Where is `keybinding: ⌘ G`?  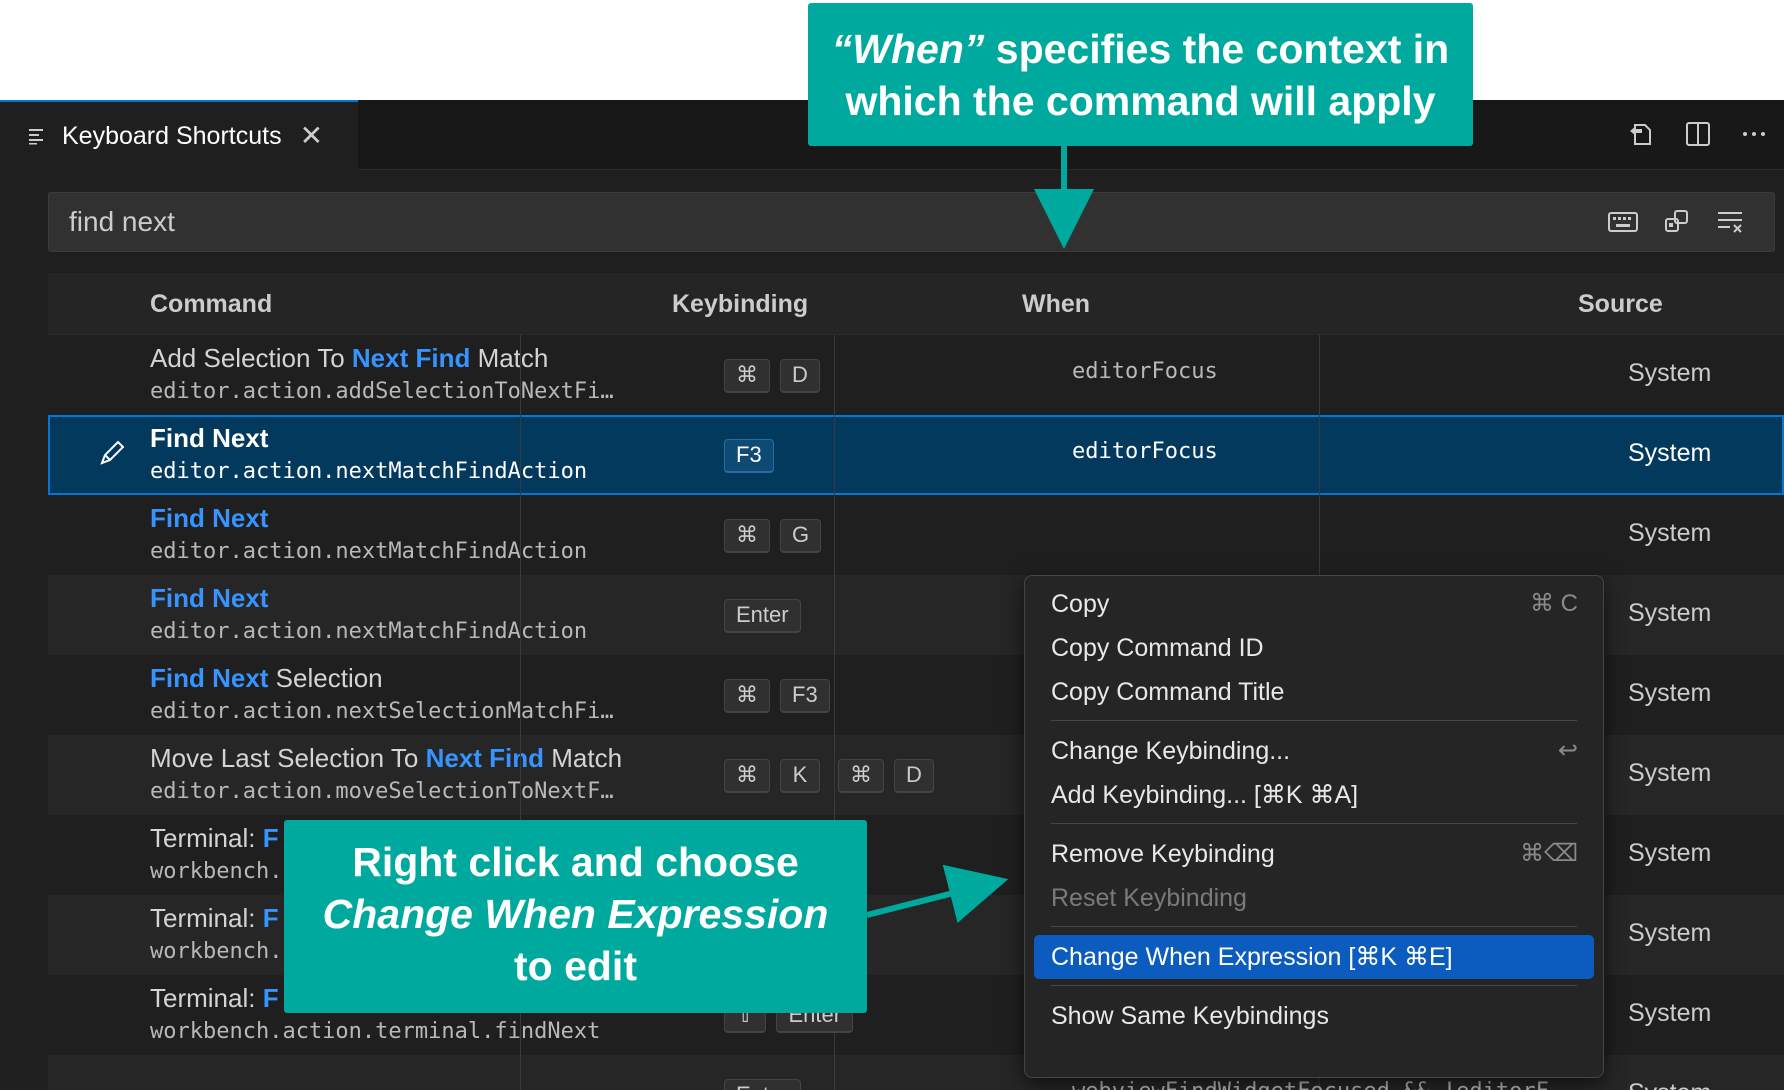 keybinding: ⌘ G is located at coordinates (773, 536).